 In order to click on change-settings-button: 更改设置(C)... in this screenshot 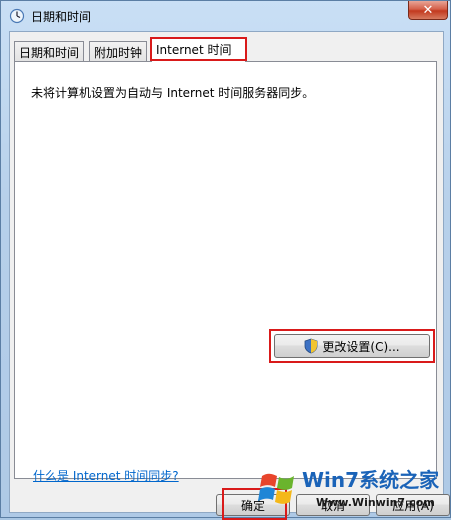, I will do `click(352, 346)`.